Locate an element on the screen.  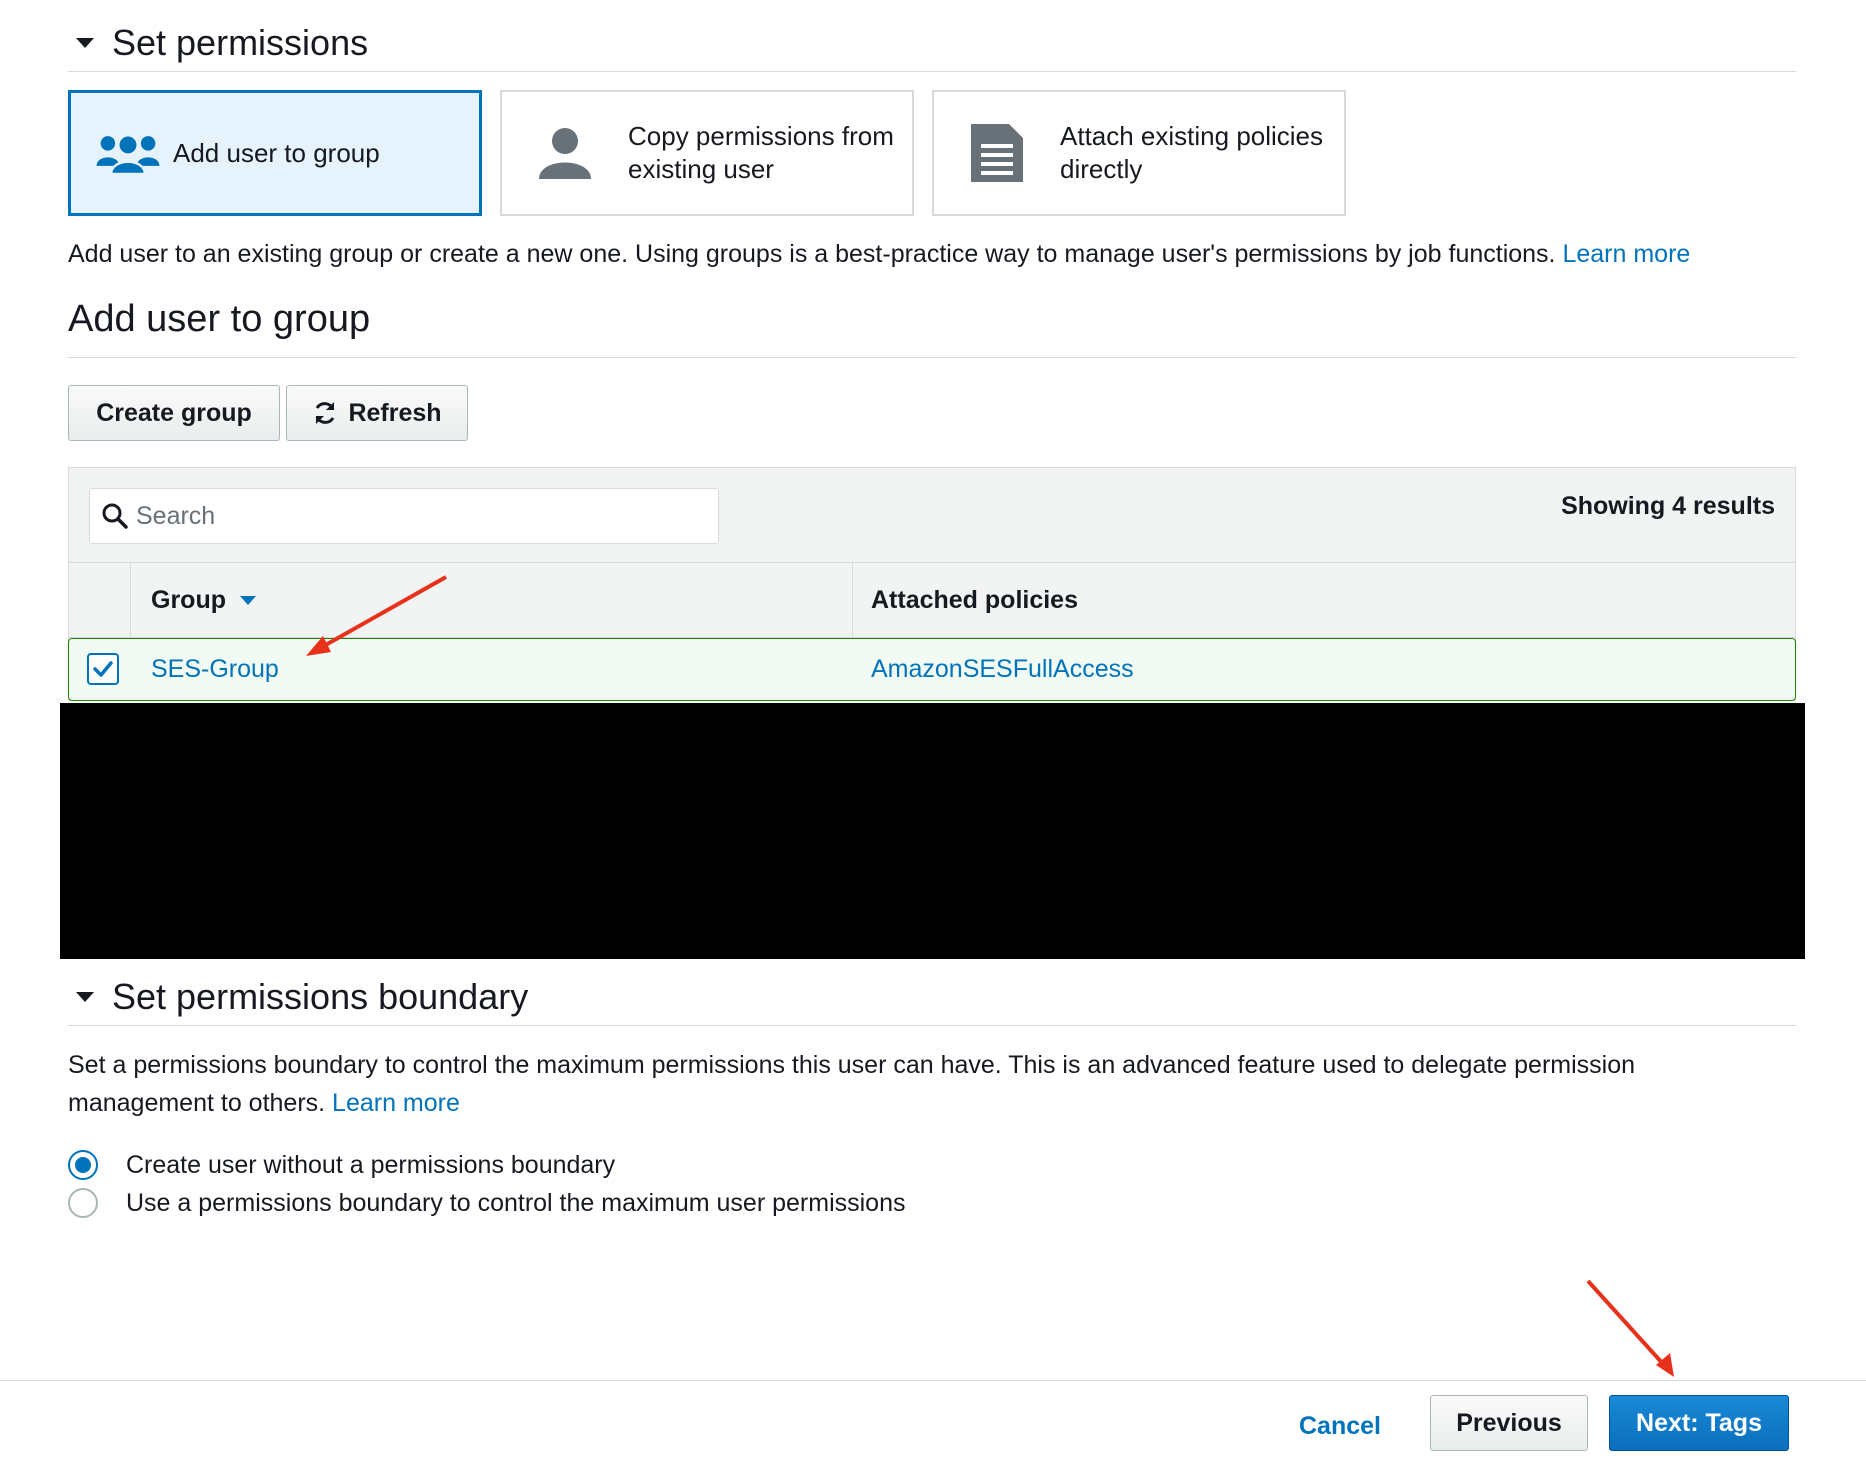
cancel-button: Cancel is located at coordinates (1340, 1426).